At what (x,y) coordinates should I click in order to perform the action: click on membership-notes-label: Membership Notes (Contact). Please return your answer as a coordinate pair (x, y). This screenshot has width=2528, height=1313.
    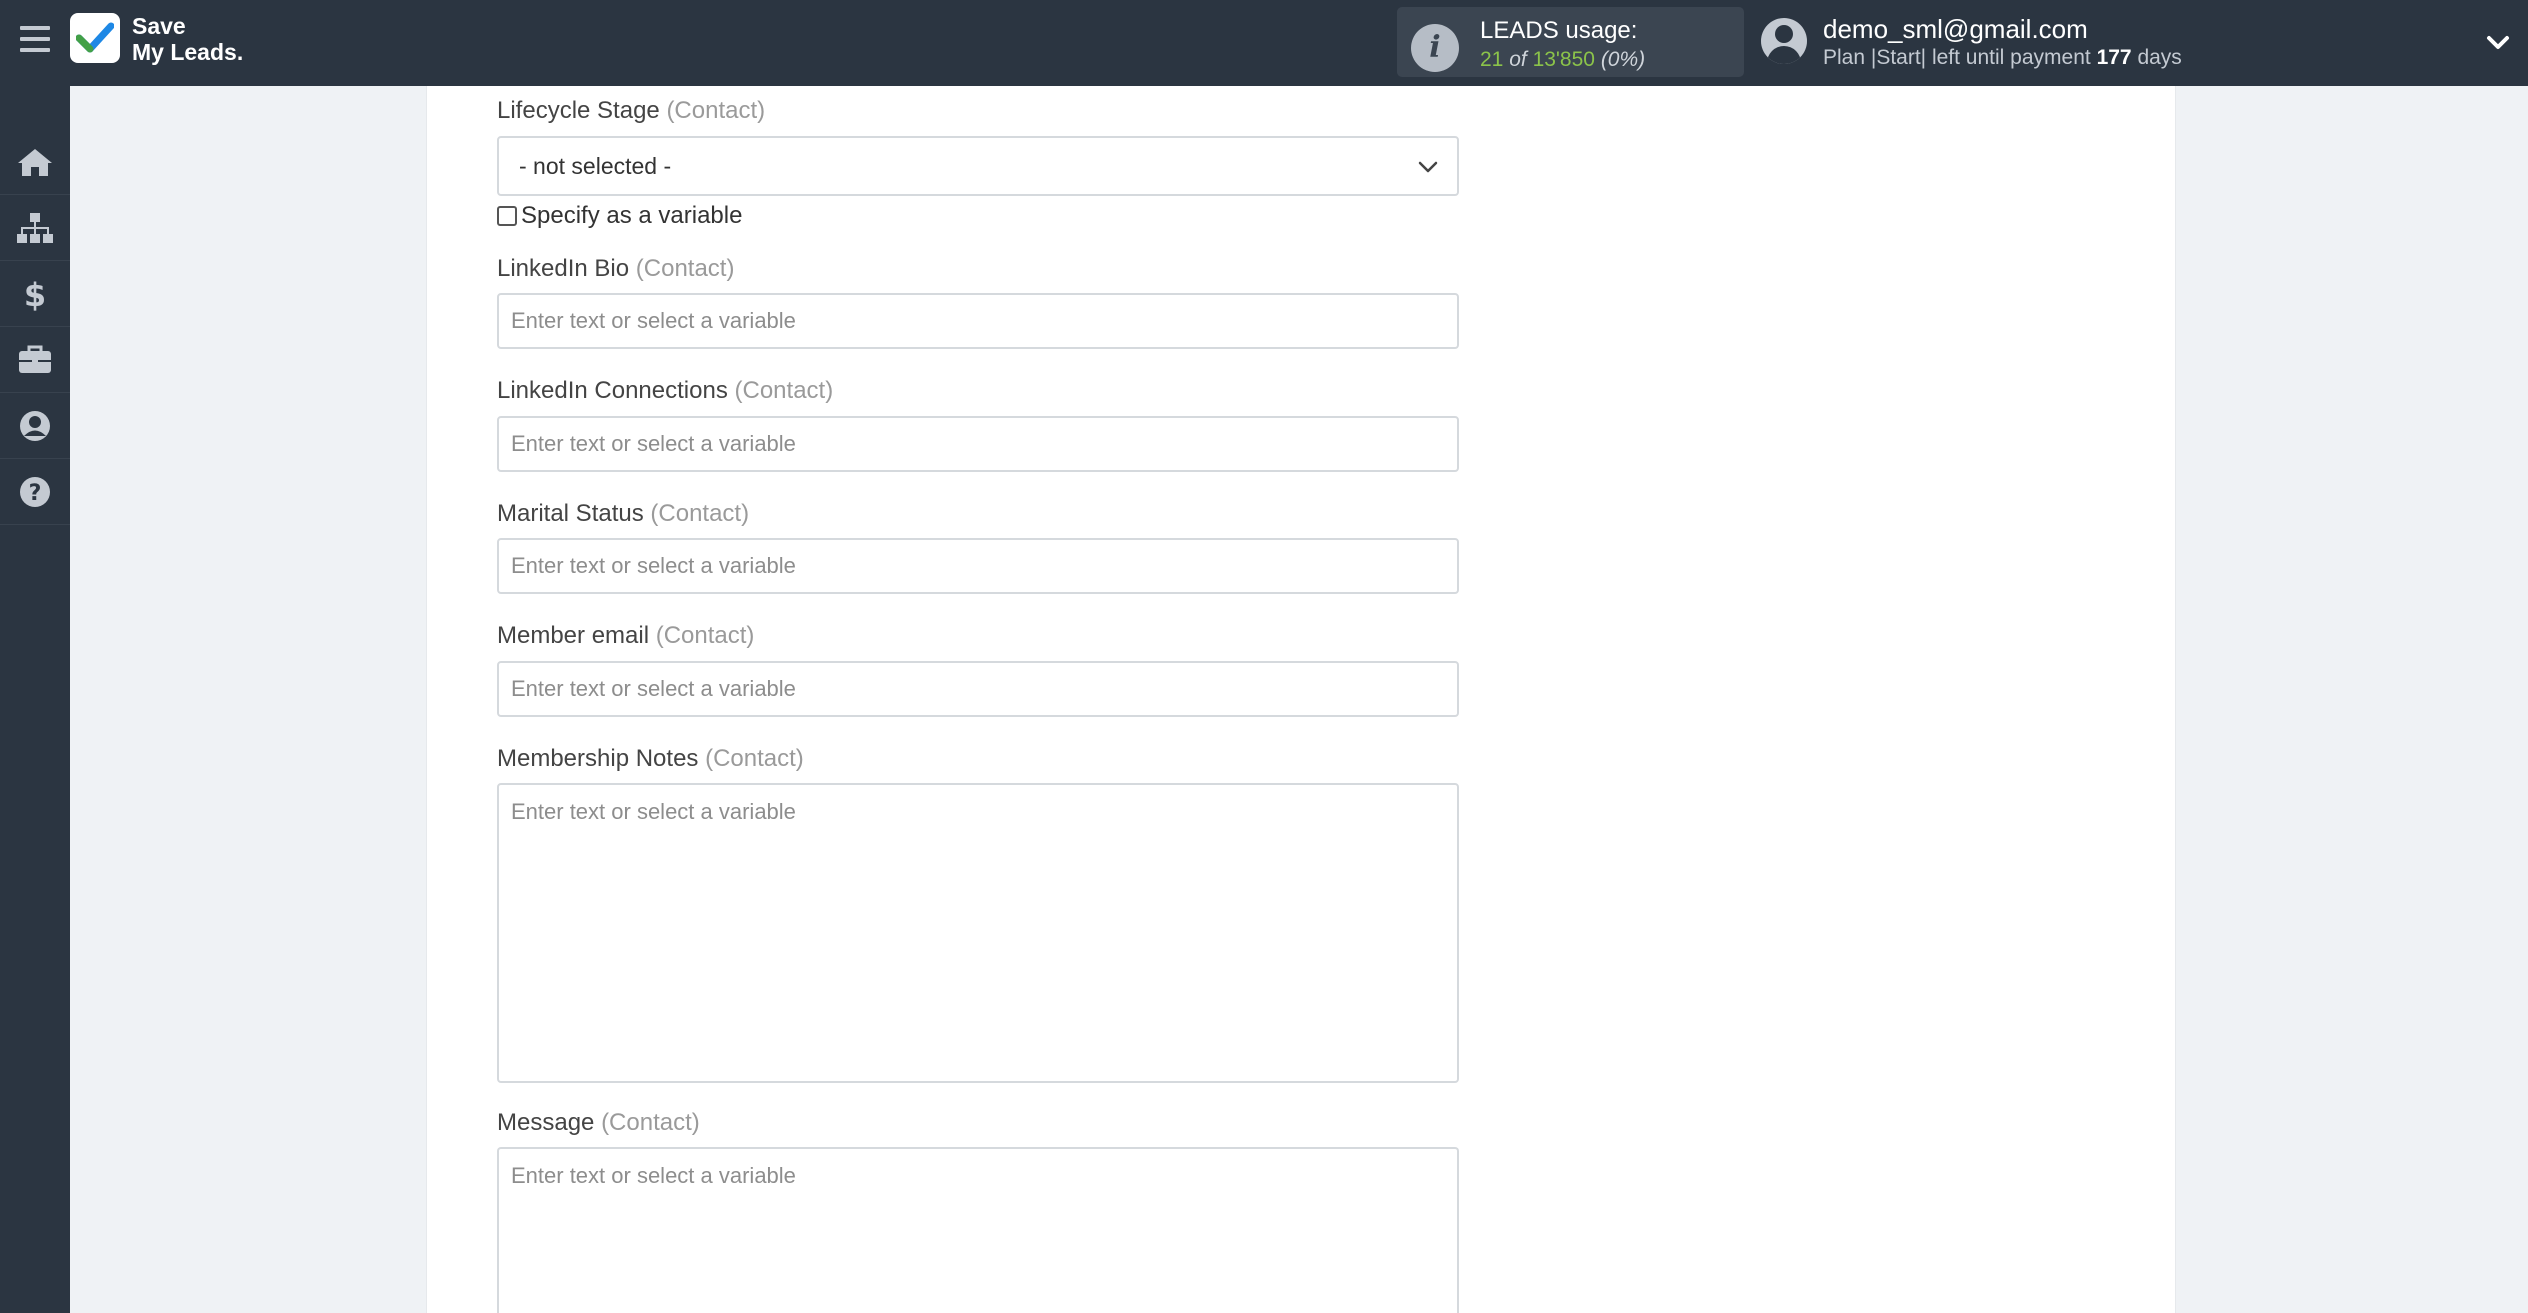
    Looking at the image, I should click on (650, 759).